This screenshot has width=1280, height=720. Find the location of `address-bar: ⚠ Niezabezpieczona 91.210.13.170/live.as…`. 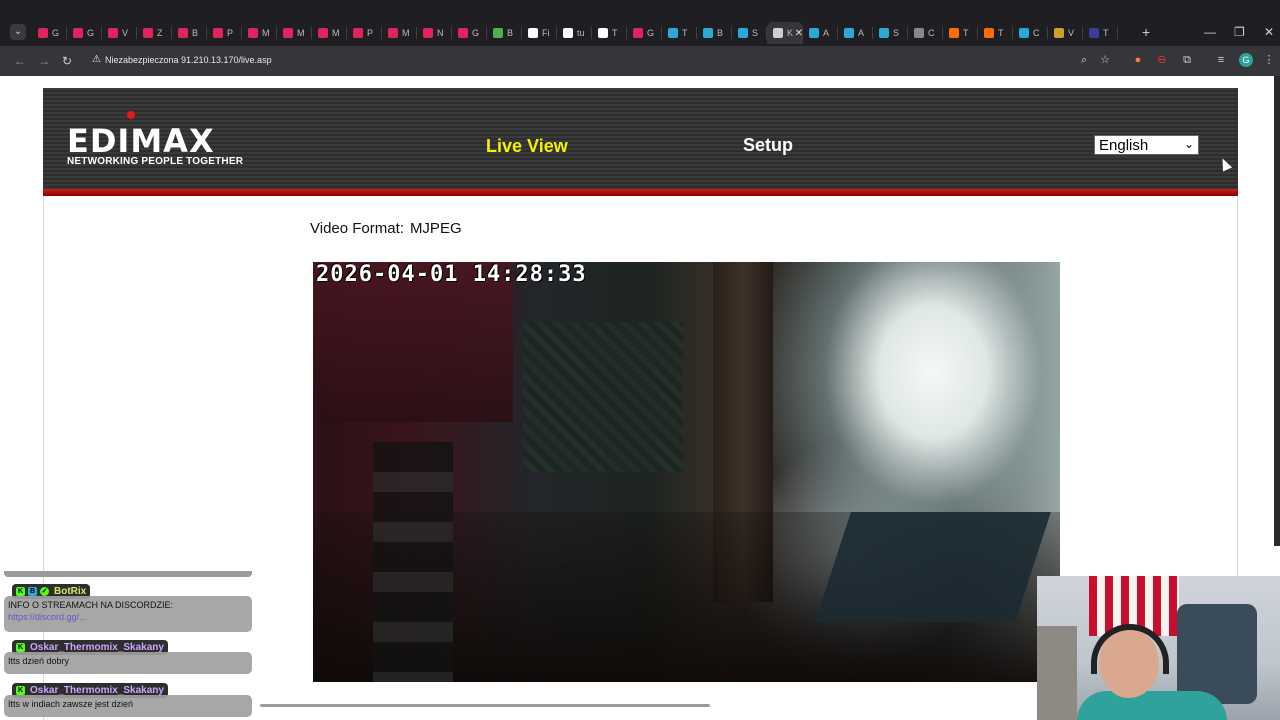

address-bar: ⚠ Niezabezpieczona 91.210.13.170/live.as… is located at coordinates (606, 61).